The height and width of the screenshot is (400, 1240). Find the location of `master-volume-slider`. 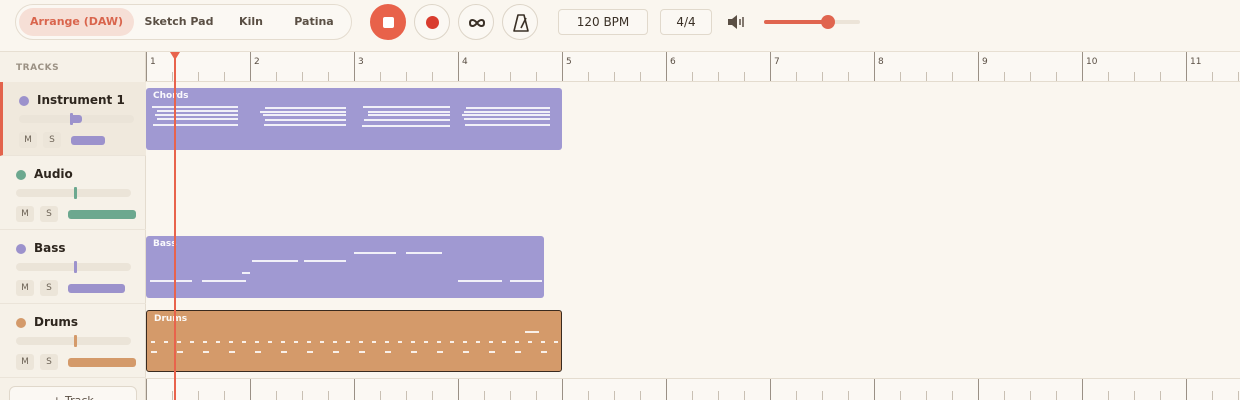

master-volume-slider is located at coordinates (812, 22).